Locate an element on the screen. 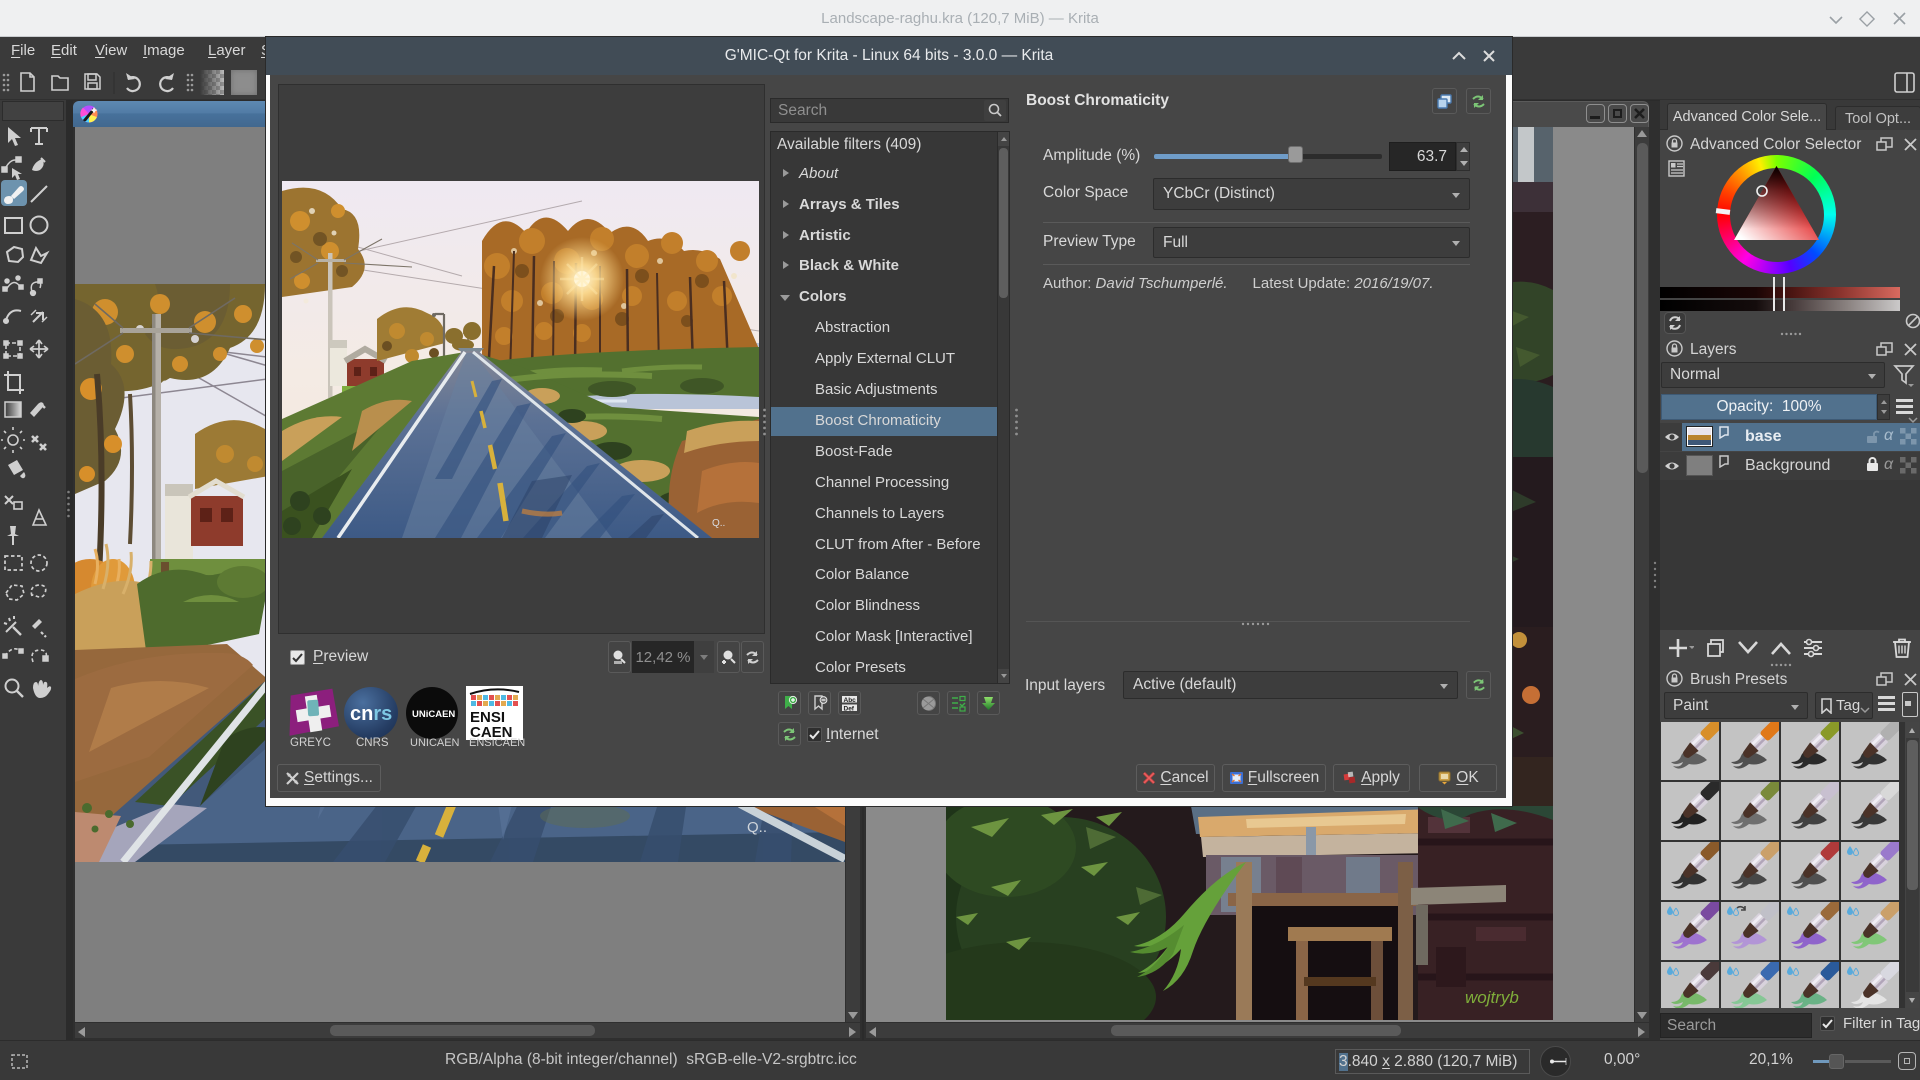 This screenshot has width=1920, height=1080. svg-text: Def is located at coordinates (849, 708).